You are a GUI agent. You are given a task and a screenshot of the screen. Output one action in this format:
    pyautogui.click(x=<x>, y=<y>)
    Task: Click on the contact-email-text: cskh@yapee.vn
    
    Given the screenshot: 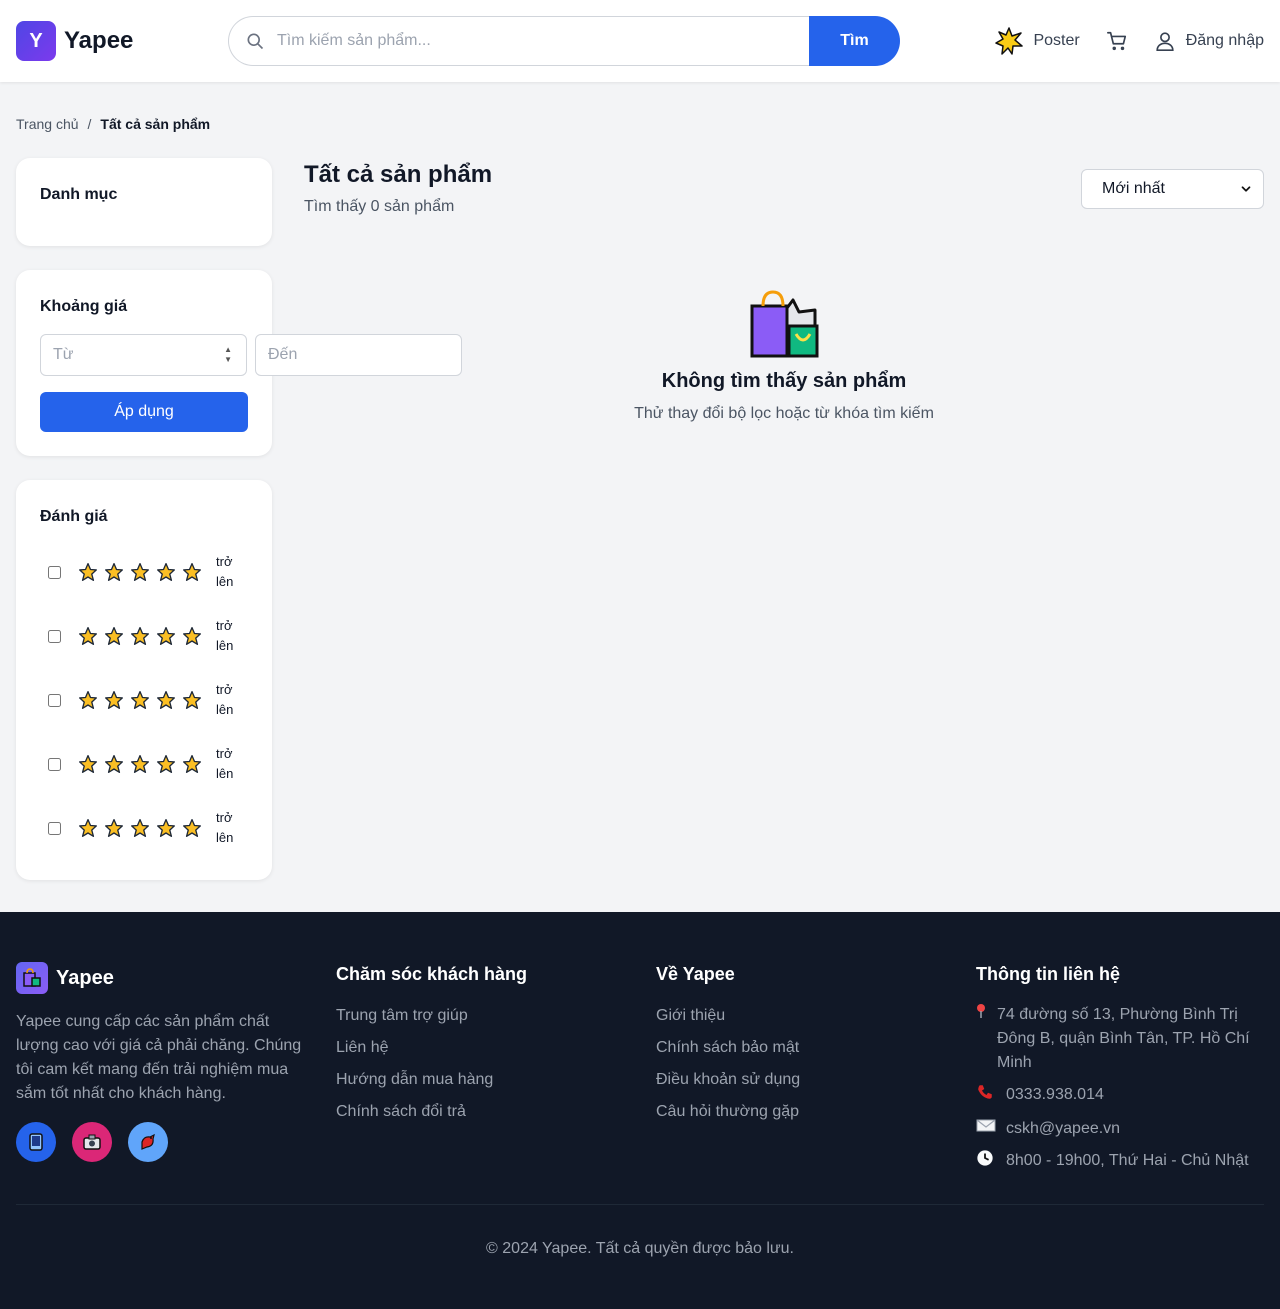 What is the action you would take?
    pyautogui.click(x=1063, y=1129)
    